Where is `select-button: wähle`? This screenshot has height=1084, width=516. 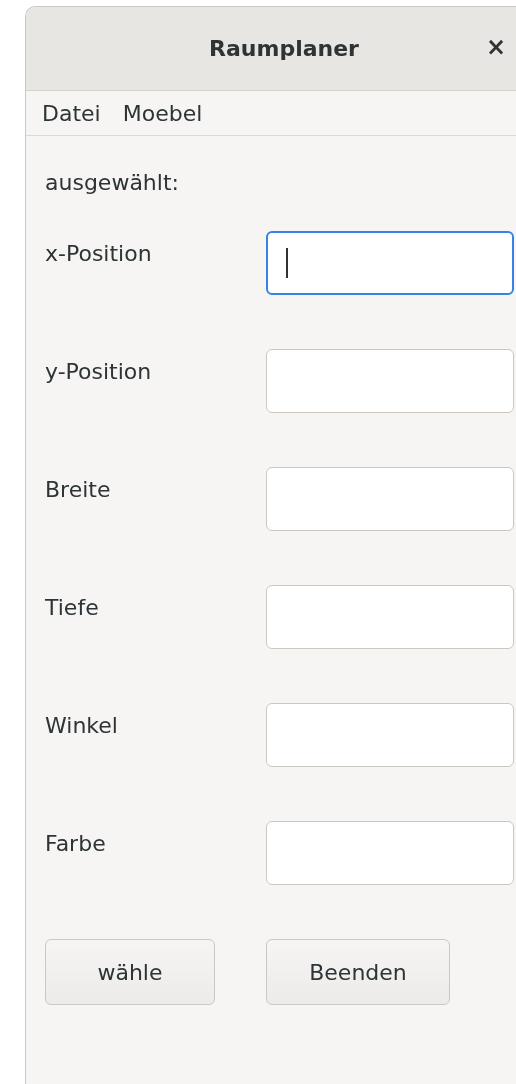
select-button: wähle is located at coordinates (130, 972).